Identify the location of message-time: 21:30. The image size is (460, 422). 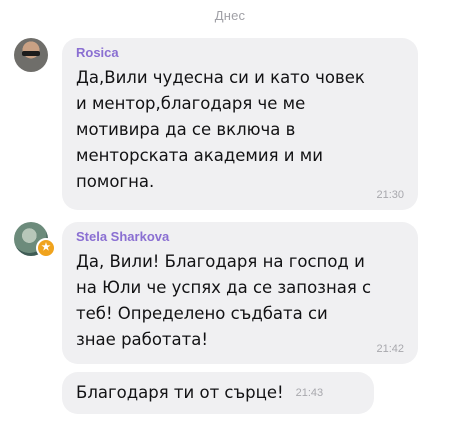
(390, 195).